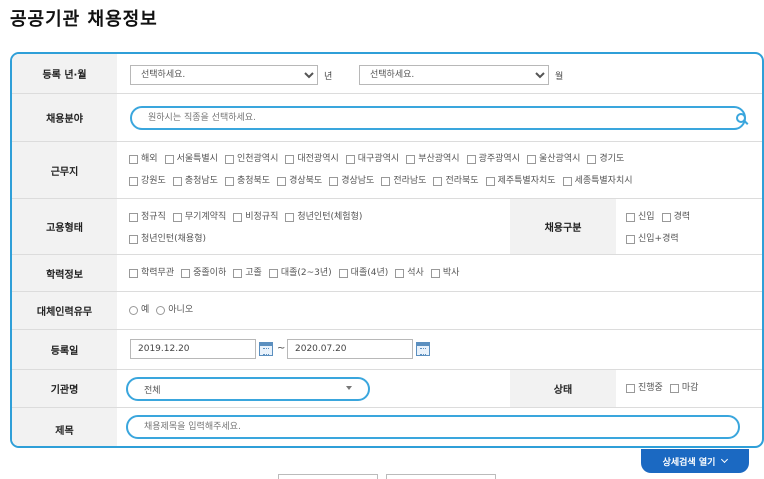 This screenshot has width=764, height=479. I want to click on checkbox-option: 학력무관, so click(151, 273).